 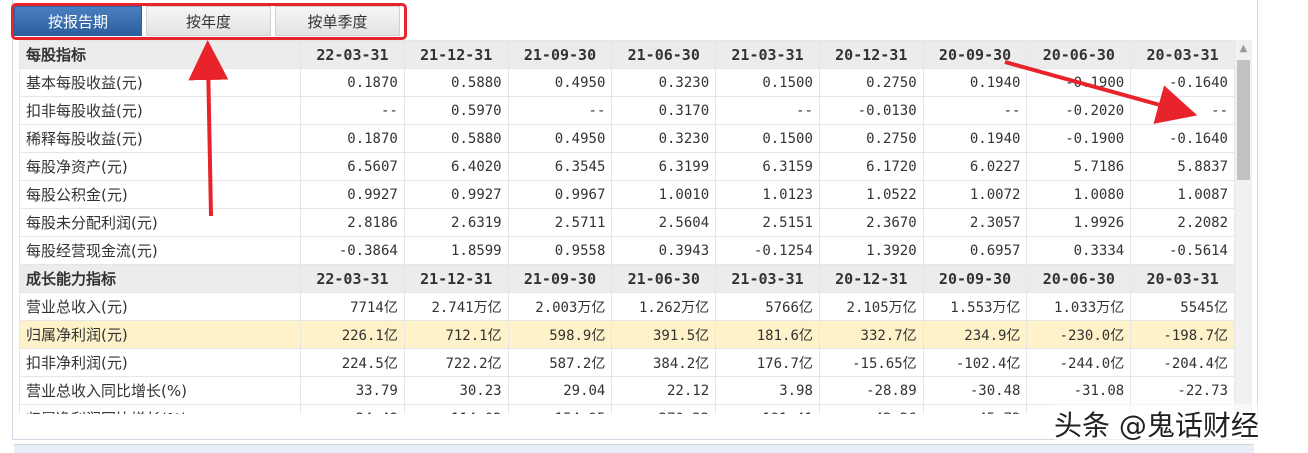 What do you see at coordinates (160, 110) in the screenshot?
I see `row-label: 扣非每股收益(元)` at bounding box center [160, 110].